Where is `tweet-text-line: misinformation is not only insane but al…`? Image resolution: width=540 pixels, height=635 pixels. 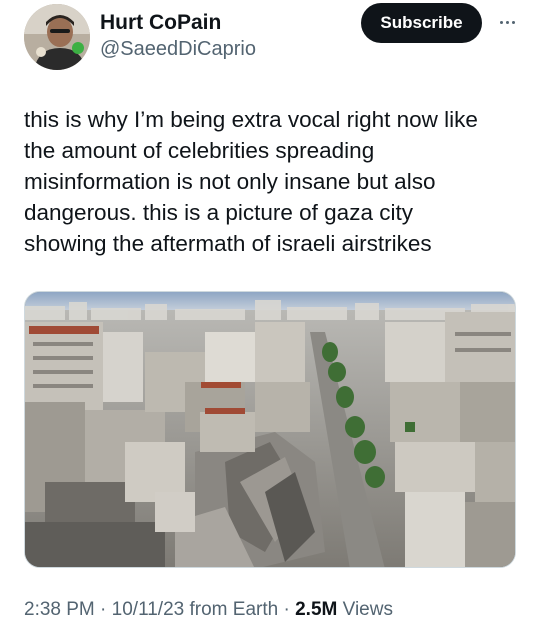 tweet-text-line: misinformation is not only insane but al… is located at coordinates (230, 181).